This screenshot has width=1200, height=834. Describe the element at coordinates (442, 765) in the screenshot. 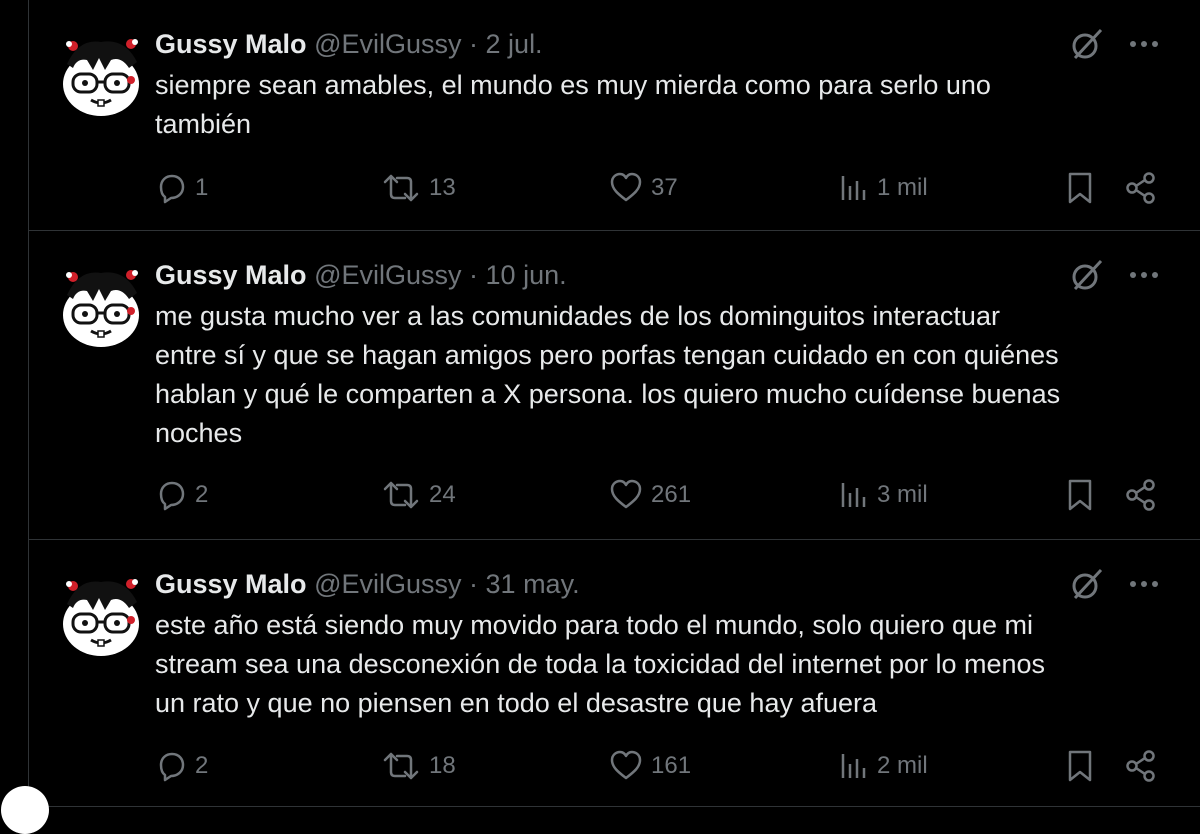

I see `retweet-count: 18` at that location.